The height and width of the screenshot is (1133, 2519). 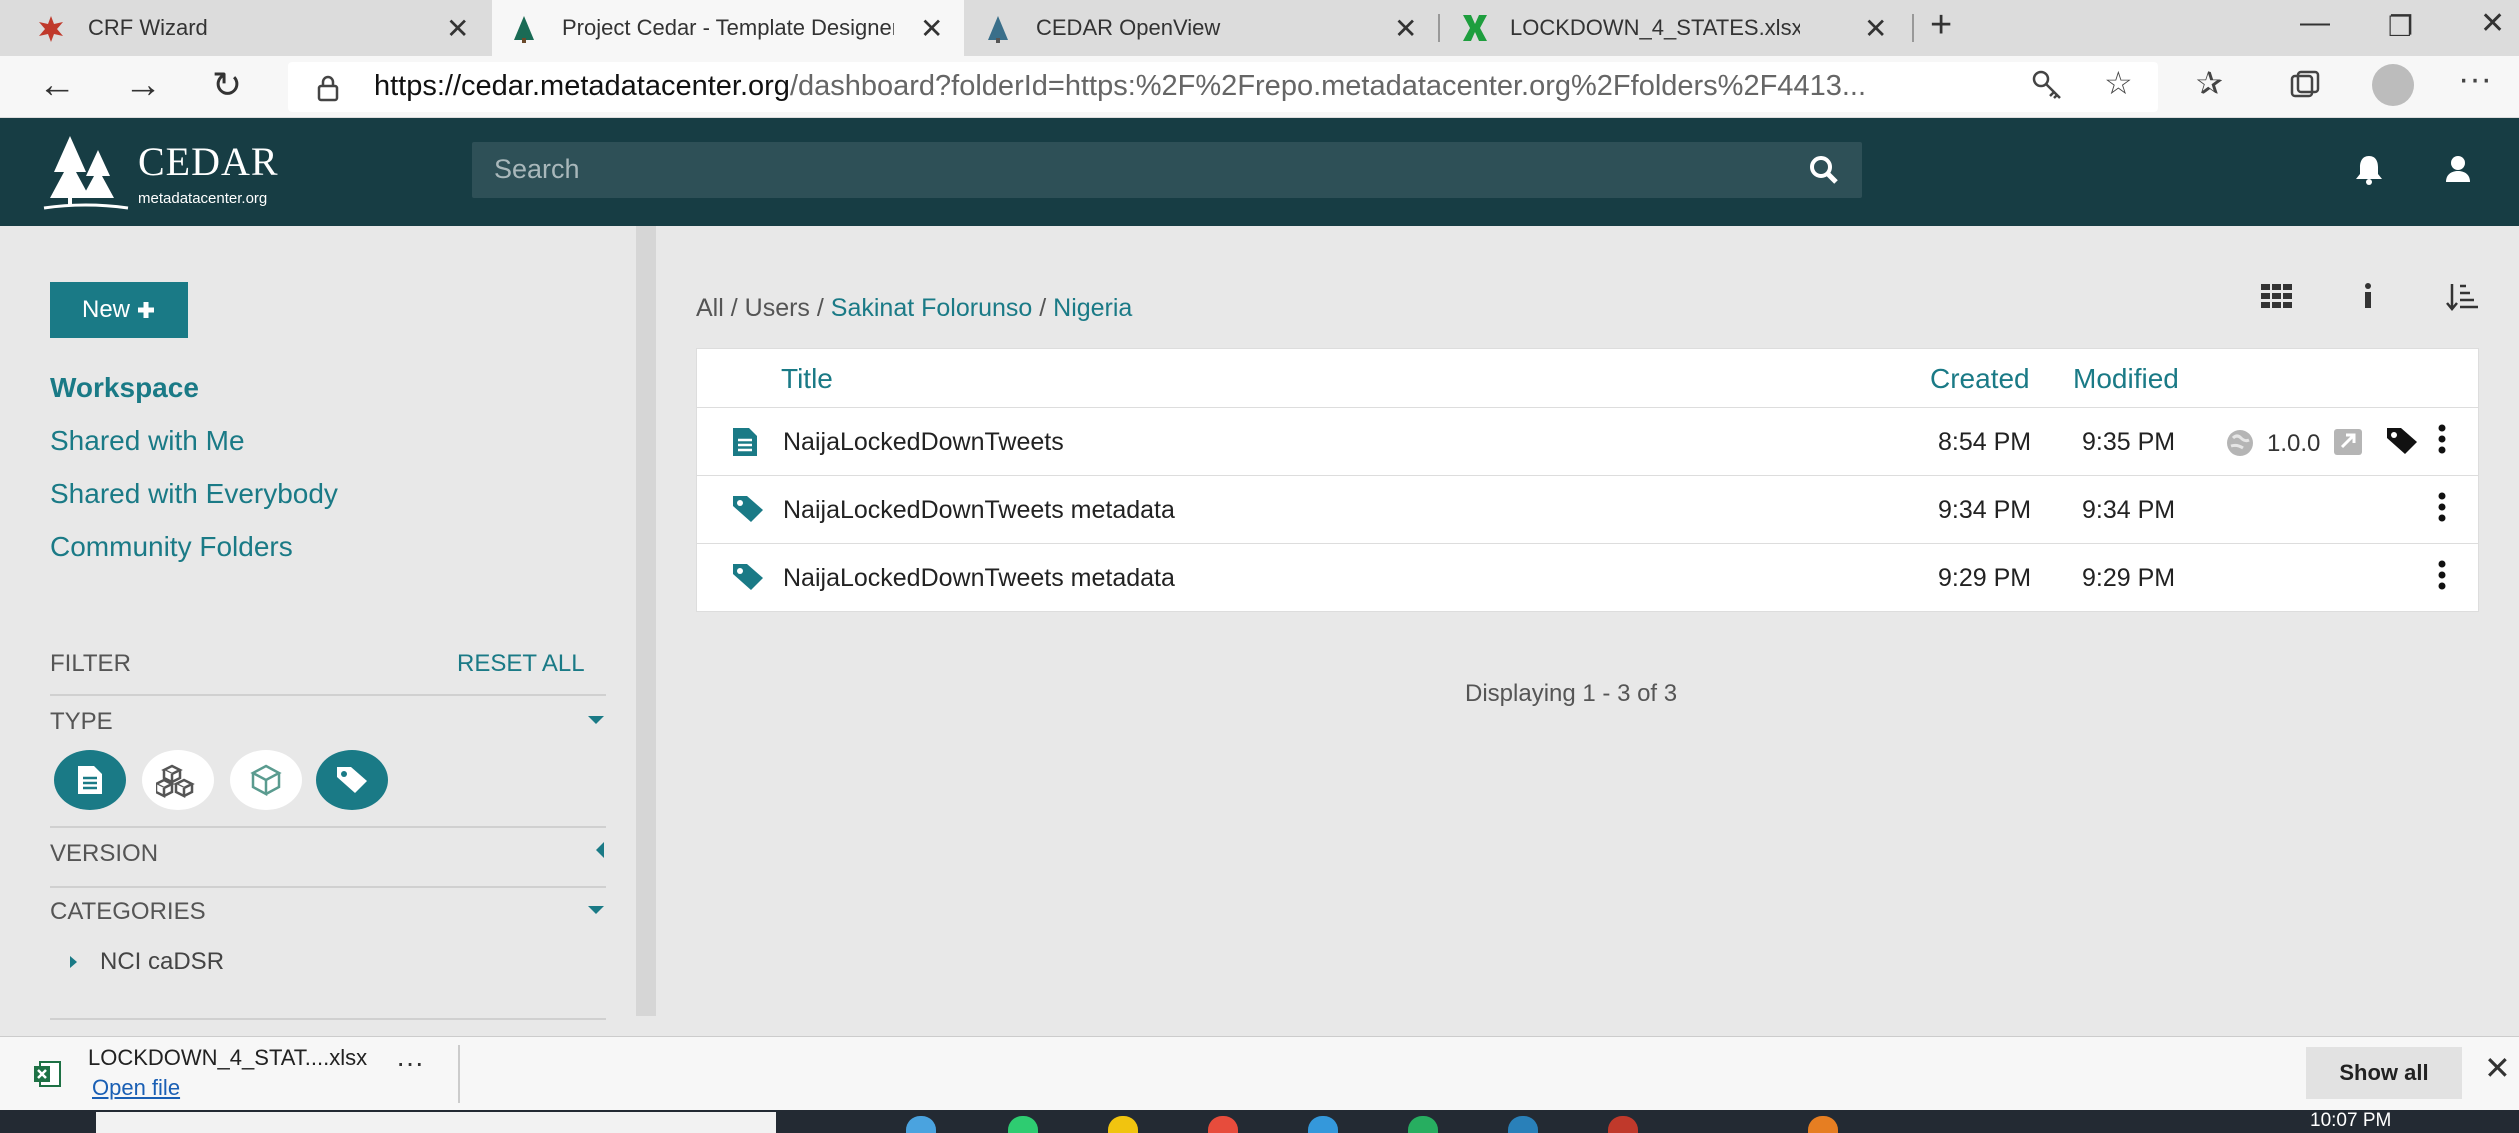 What do you see at coordinates (2475, 79) in the screenshot?
I see `more-menu-icon: ···` at bounding box center [2475, 79].